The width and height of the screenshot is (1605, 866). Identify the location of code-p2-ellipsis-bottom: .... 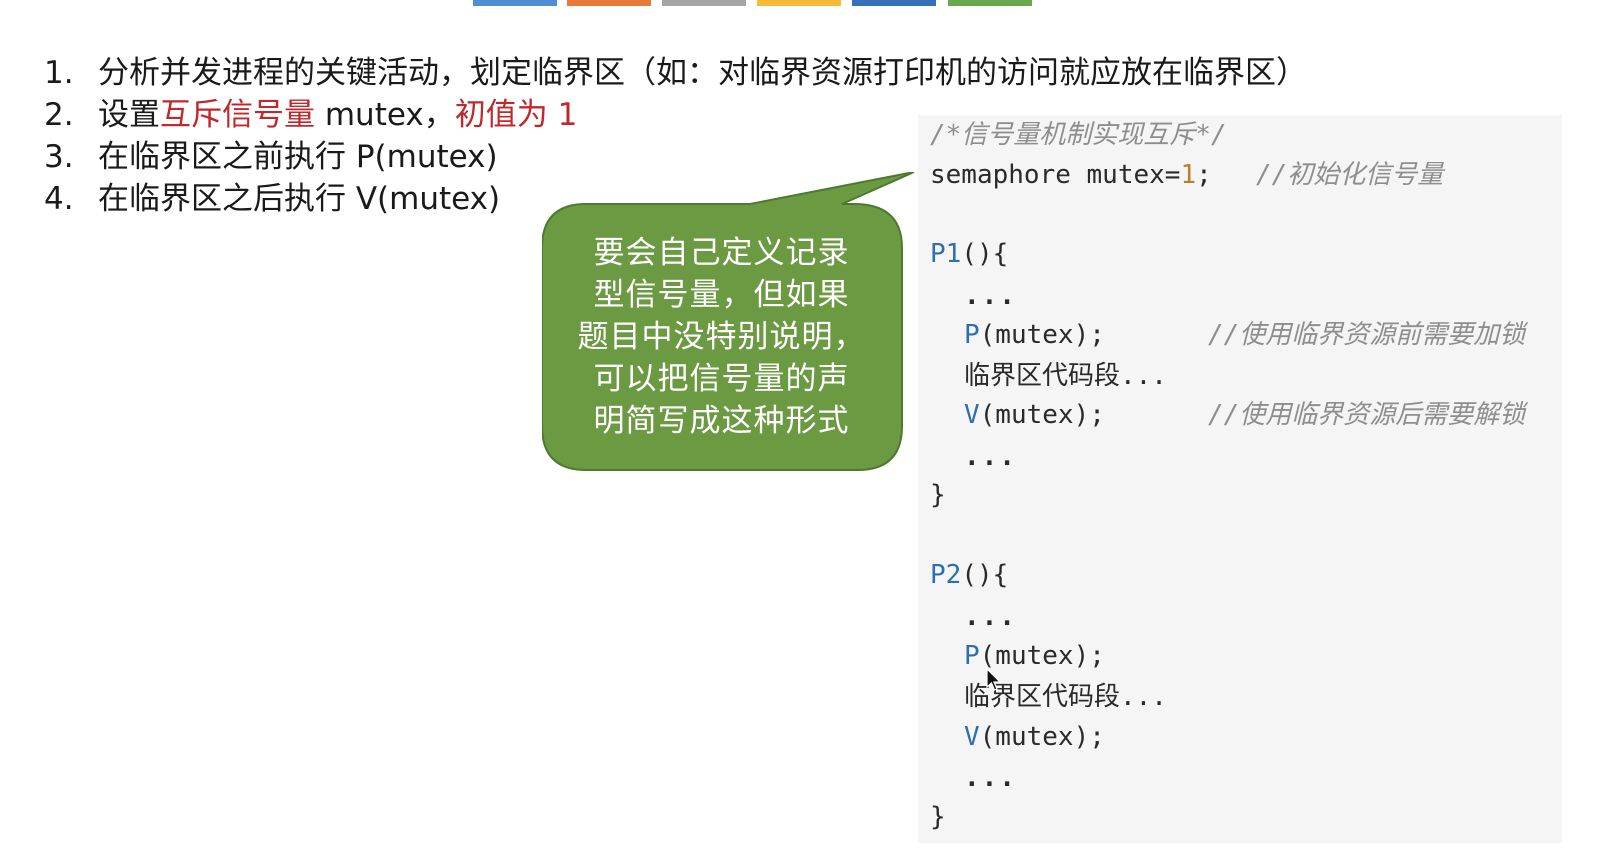
(990, 778).